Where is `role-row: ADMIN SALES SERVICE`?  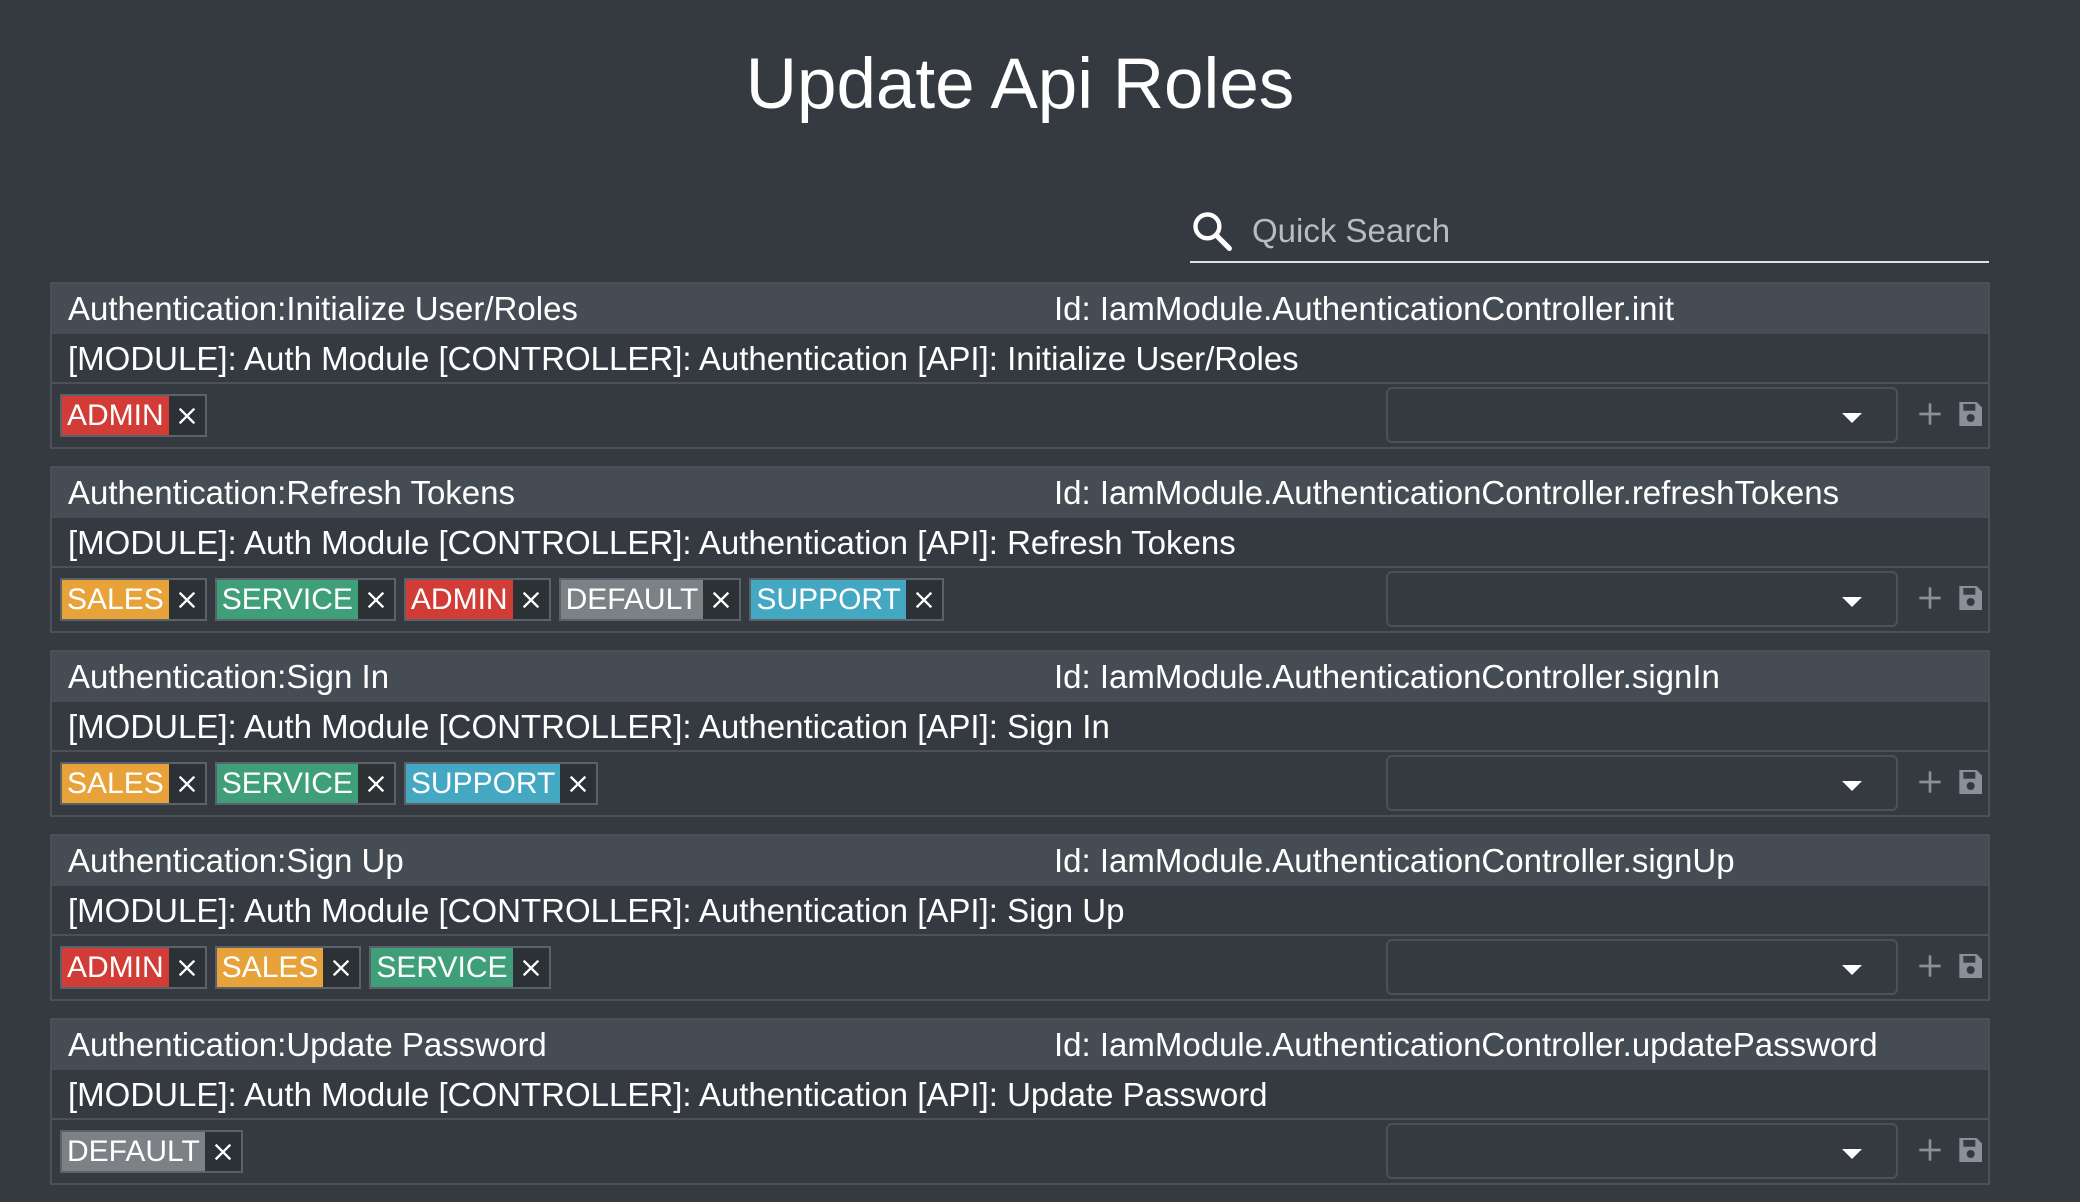 role-row: ADMIN SALES SERVICE is located at coordinates (1020, 967).